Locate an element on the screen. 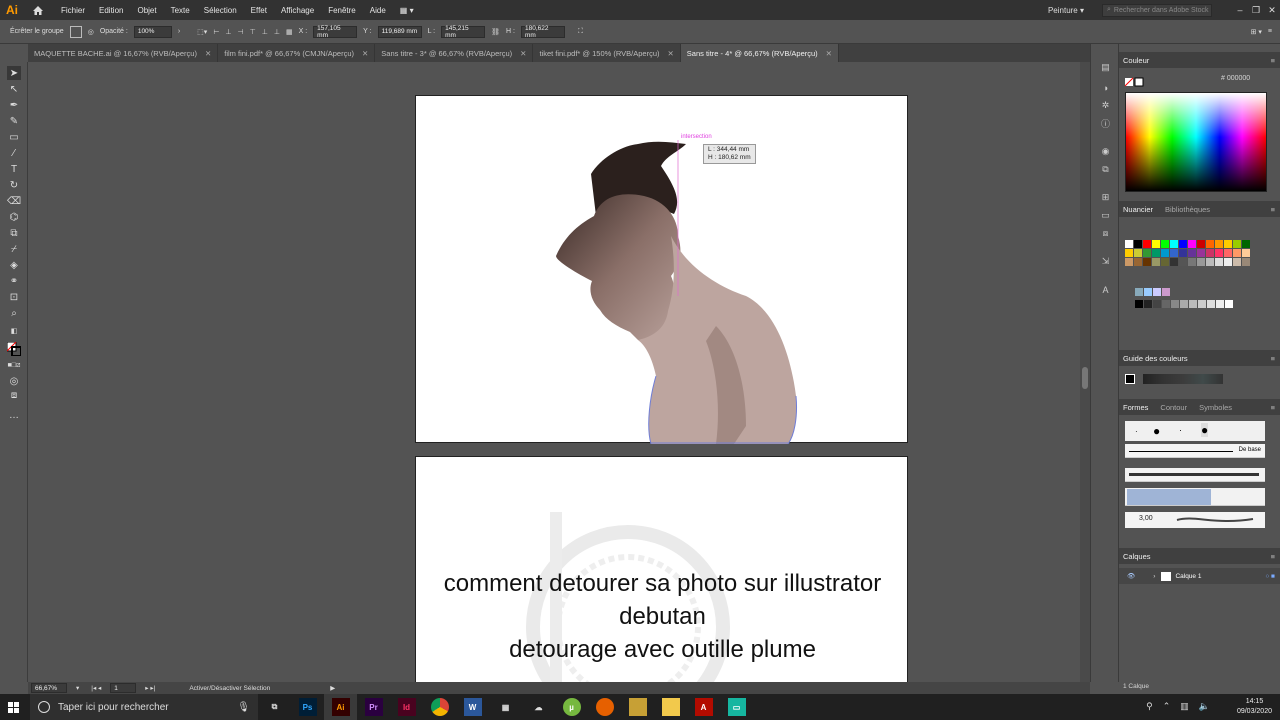  arrange-documents-icon: ▦ ▾ is located at coordinates (407, 10).